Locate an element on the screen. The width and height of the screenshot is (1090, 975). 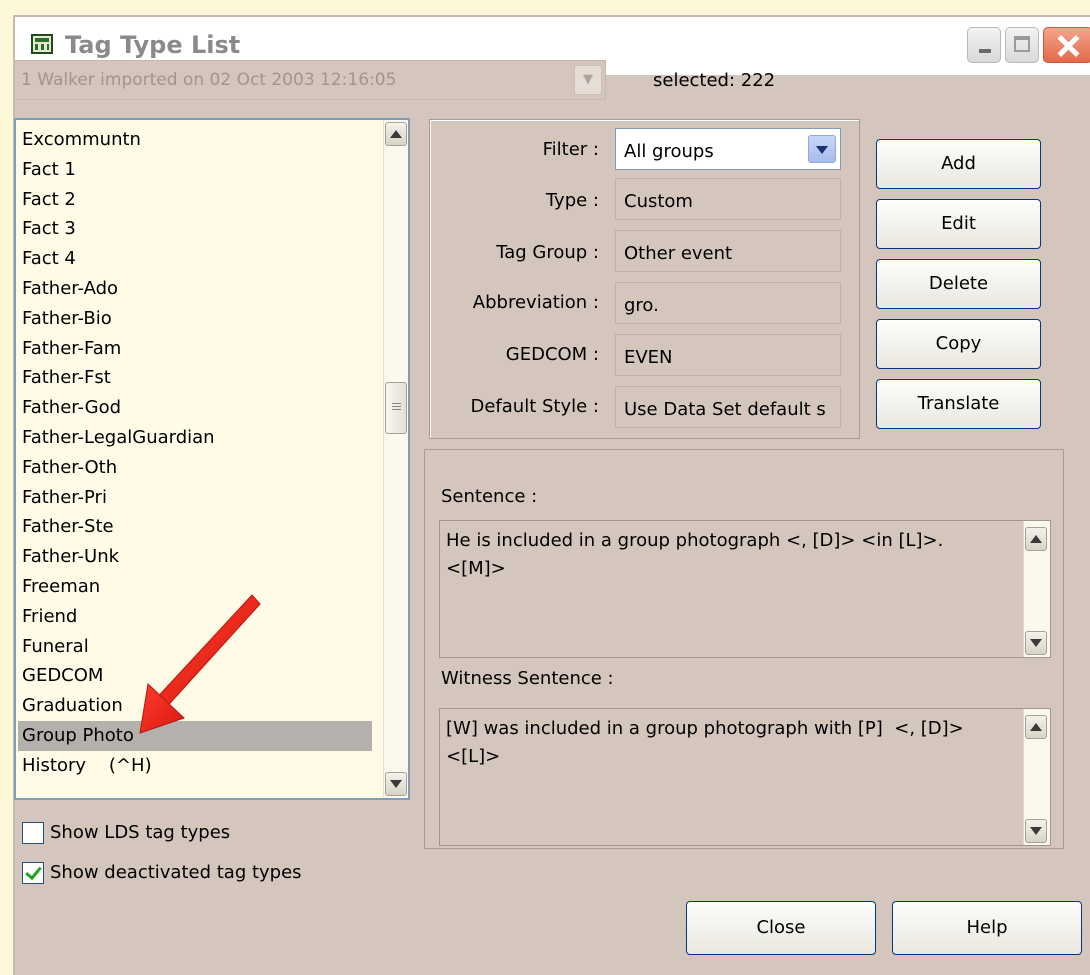
close-window-button is located at coordinates (1066, 45).